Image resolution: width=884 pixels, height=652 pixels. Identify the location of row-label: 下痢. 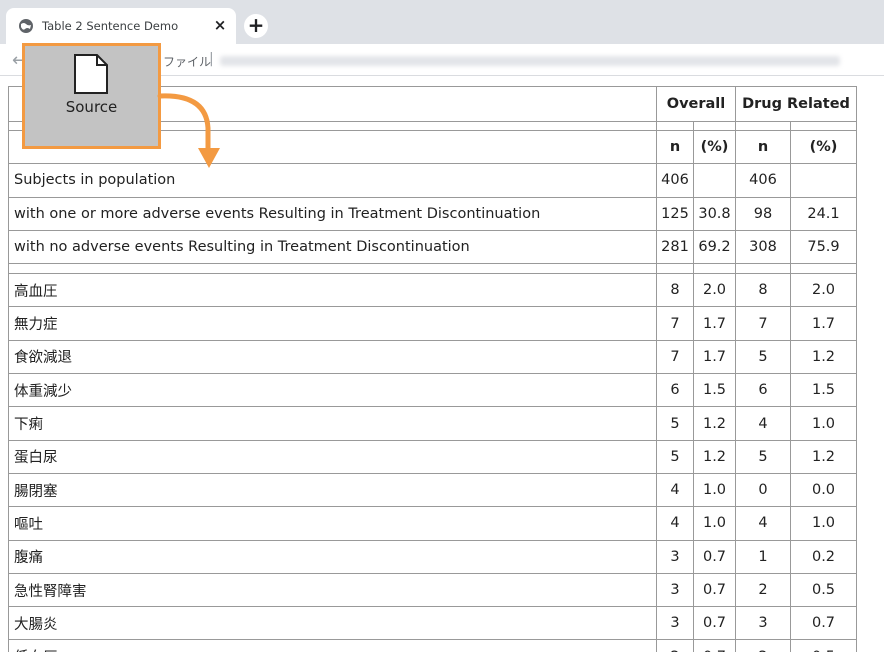
(332, 423).